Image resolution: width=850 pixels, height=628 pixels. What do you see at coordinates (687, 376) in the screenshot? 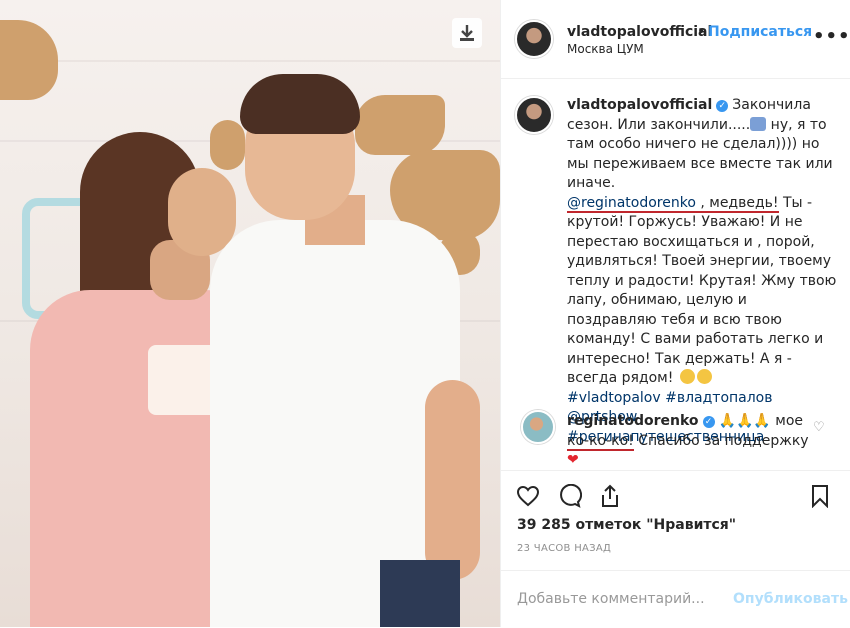
I see `smile-emoji-icon` at bounding box center [687, 376].